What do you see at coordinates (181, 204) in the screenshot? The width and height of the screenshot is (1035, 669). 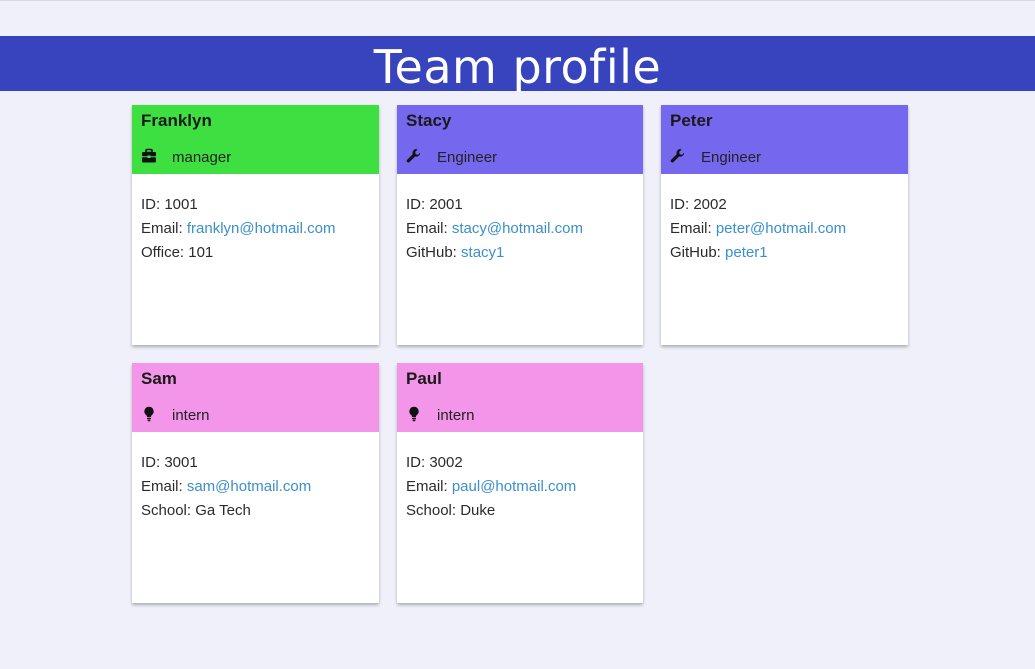 I see `id-value: 1001` at bounding box center [181, 204].